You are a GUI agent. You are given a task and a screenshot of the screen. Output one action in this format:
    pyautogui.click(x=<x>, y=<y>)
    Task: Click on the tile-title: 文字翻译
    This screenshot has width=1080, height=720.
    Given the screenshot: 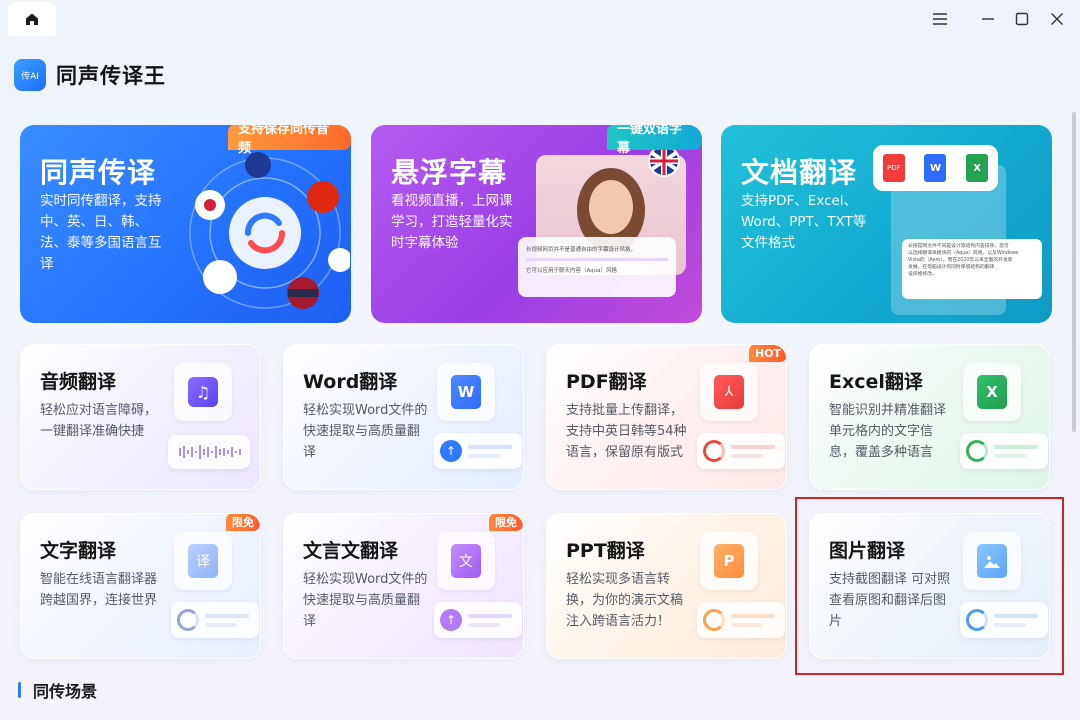 What is the action you would take?
    pyautogui.click(x=78, y=551)
    